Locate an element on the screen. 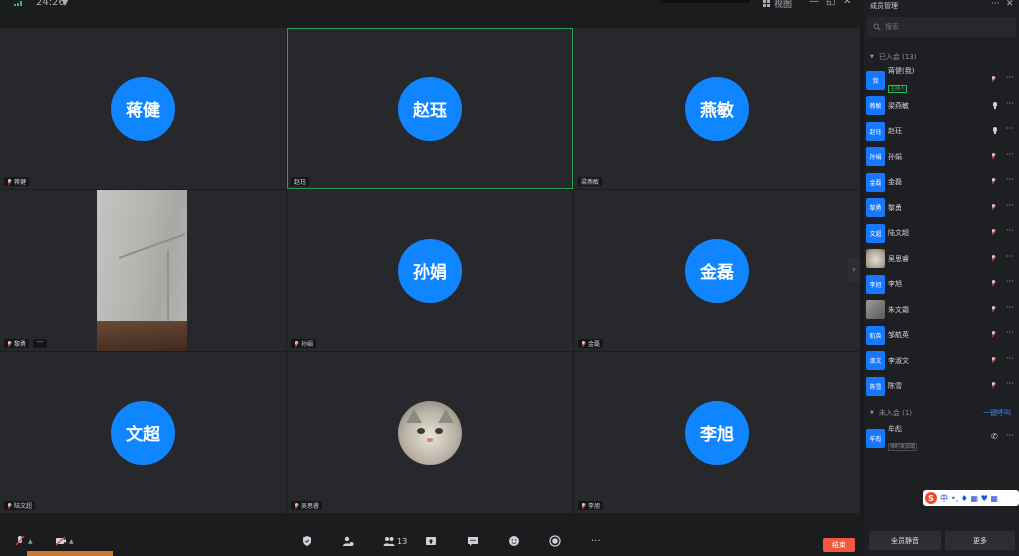  video-tile: 文超 陆文超 is located at coordinates (143, 432).